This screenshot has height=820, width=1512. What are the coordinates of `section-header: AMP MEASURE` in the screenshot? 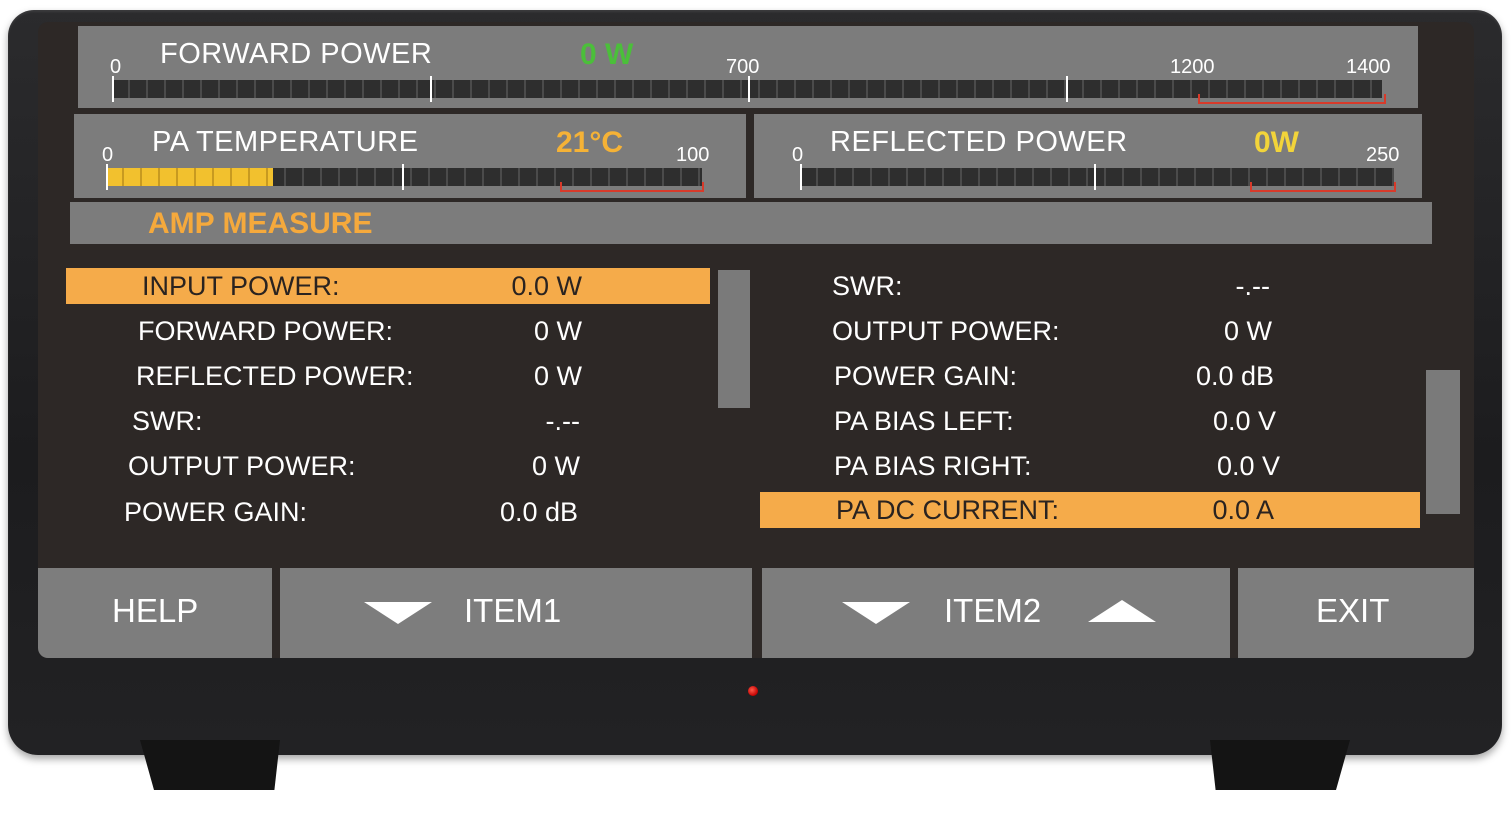 It's located at (751, 223).